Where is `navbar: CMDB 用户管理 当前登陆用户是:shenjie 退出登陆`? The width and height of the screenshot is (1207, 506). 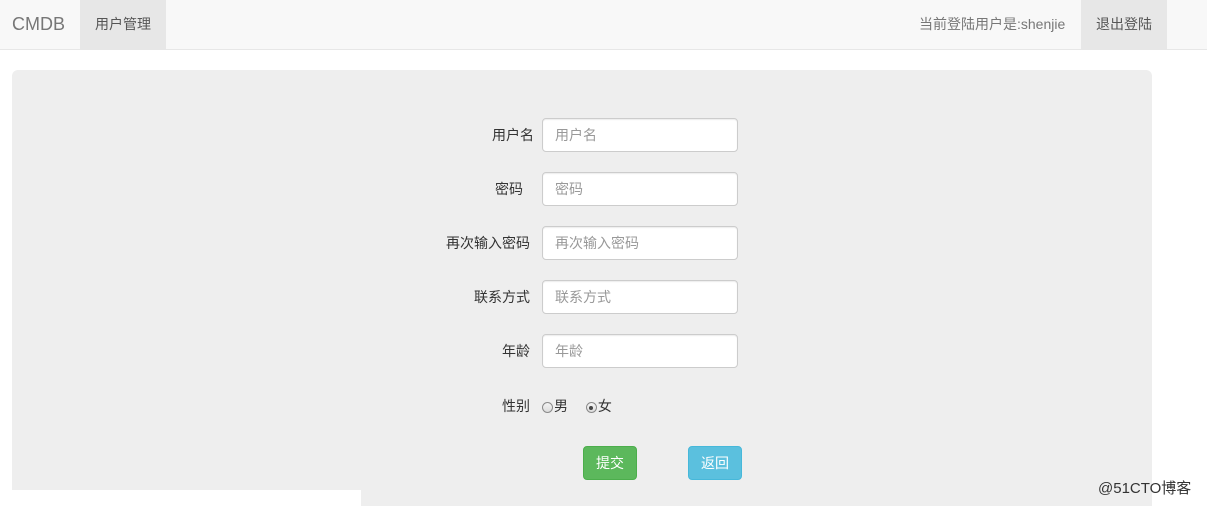
navbar: CMDB 用户管理 当前登陆用户是:shenjie 退出登陆 is located at coordinates (603, 25).